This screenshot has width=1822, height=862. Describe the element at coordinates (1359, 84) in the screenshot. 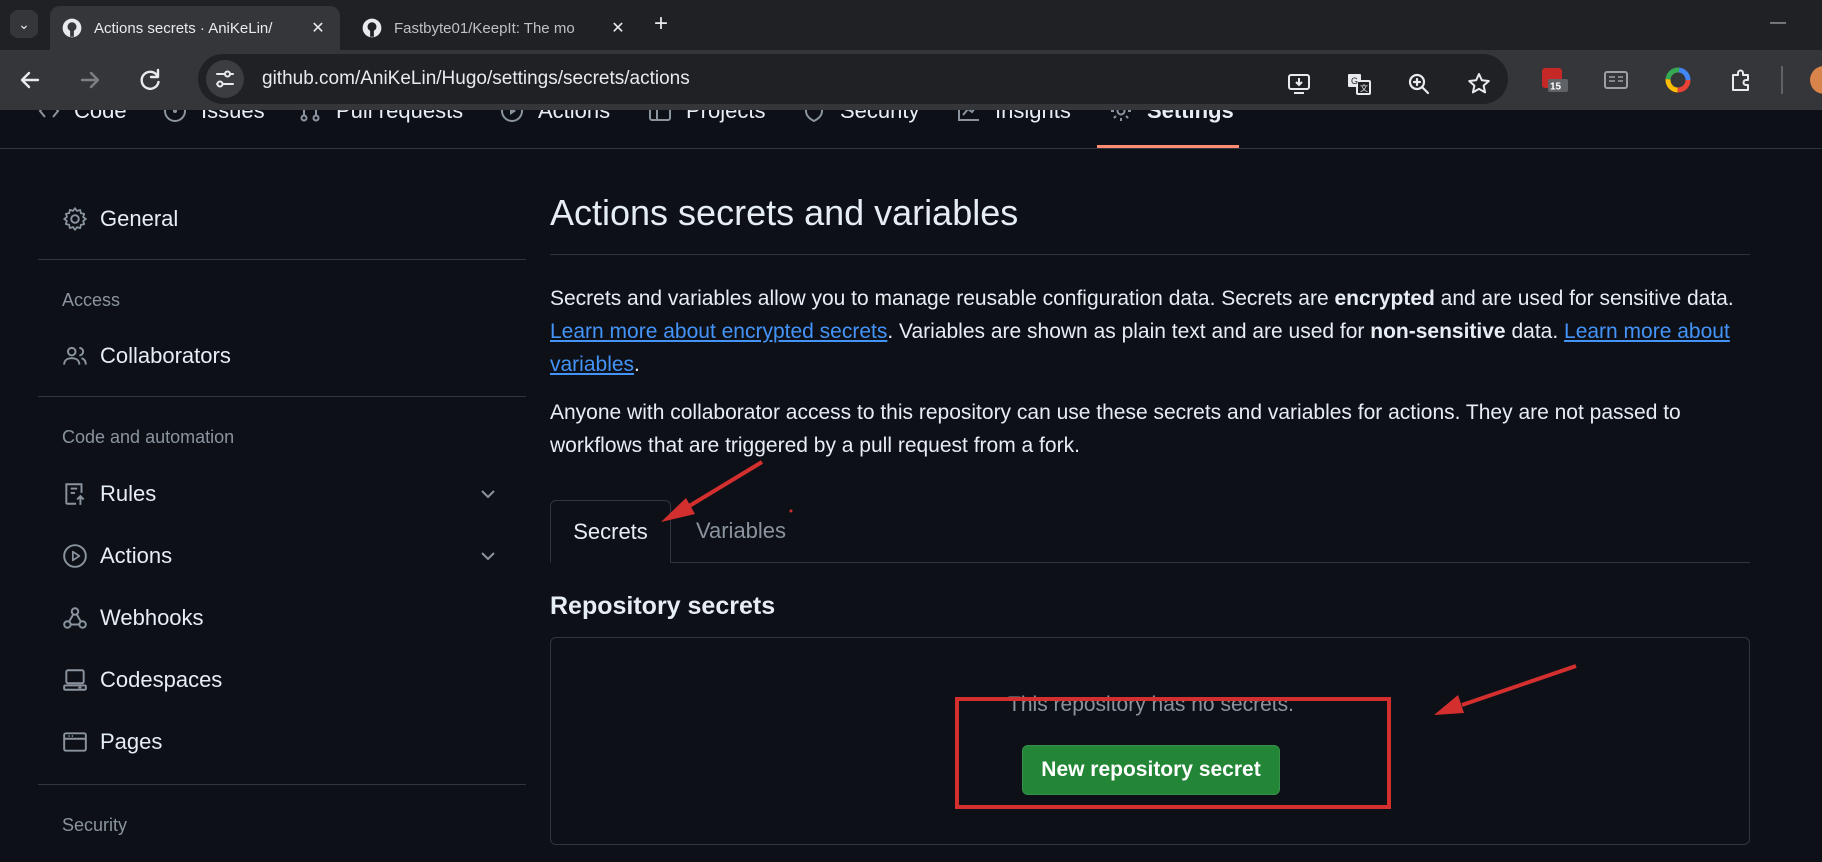

I see `translate-icon: G文` at that location.